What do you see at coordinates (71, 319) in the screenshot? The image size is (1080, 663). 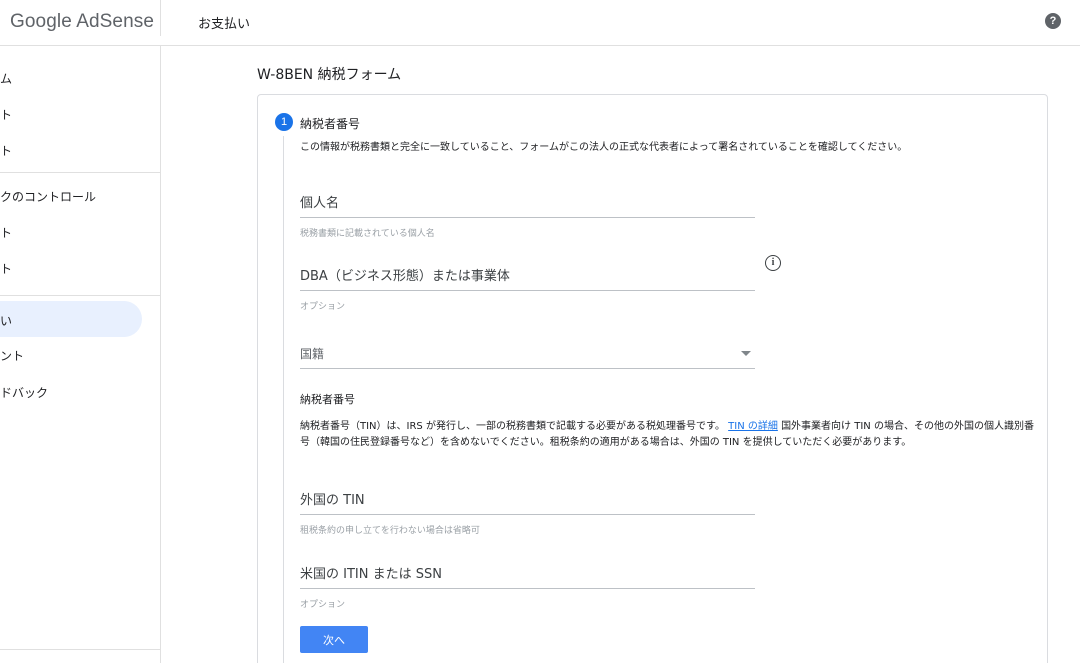 I see `sidebar-active-highlight` at bounding box center [71, 319].